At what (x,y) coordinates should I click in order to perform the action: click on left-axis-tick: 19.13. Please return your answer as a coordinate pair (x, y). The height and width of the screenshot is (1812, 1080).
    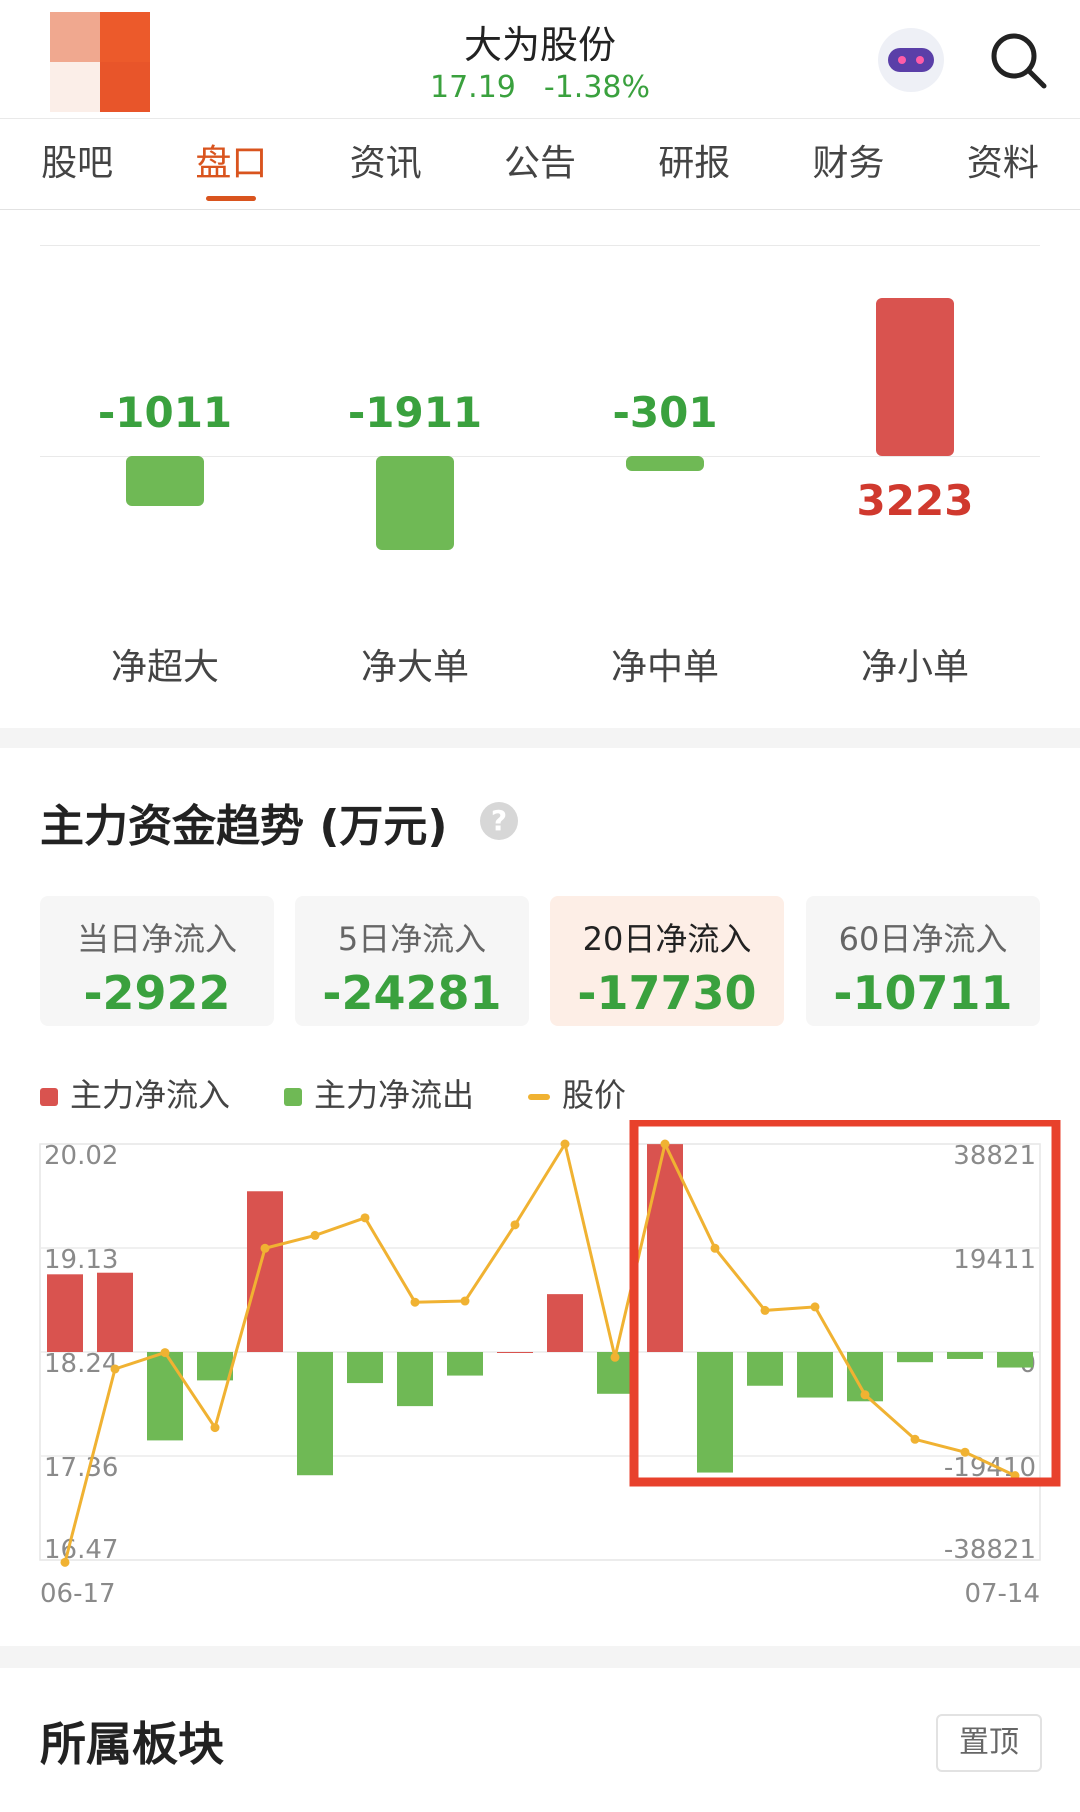
    Looking at the image, I should click on (81, 1260).